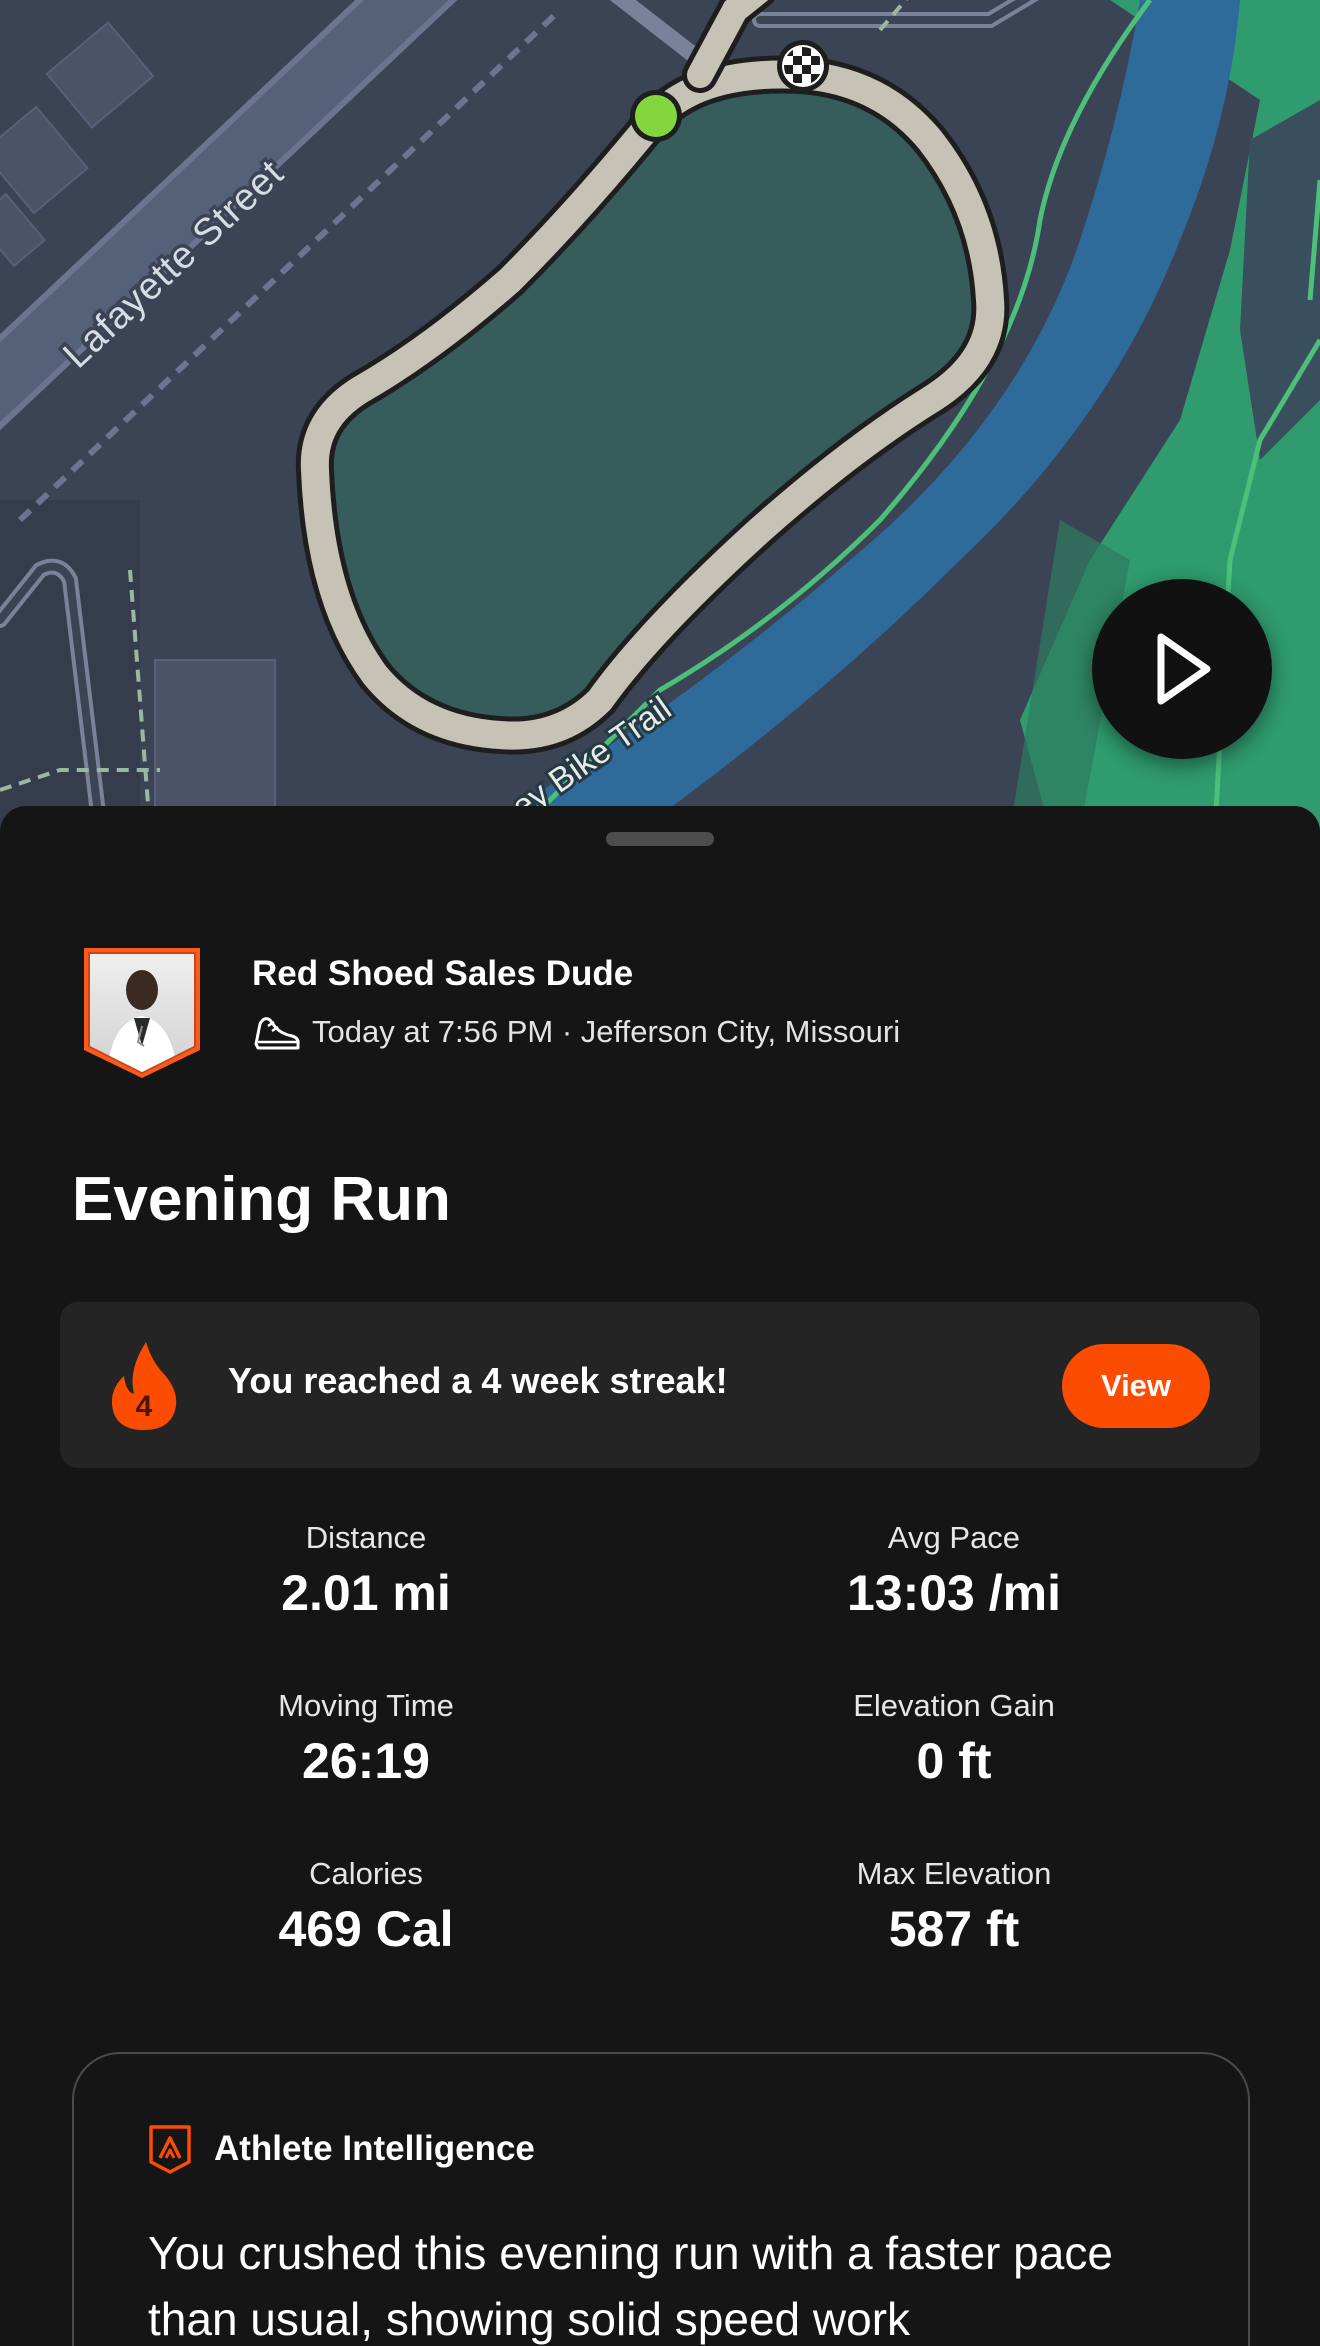 The image size is (1320, 2346). What do you see at coordinates (954, 1761) in the screenshot?
I see `stat-value: 0 ft` at bounding box center [954, 1761].